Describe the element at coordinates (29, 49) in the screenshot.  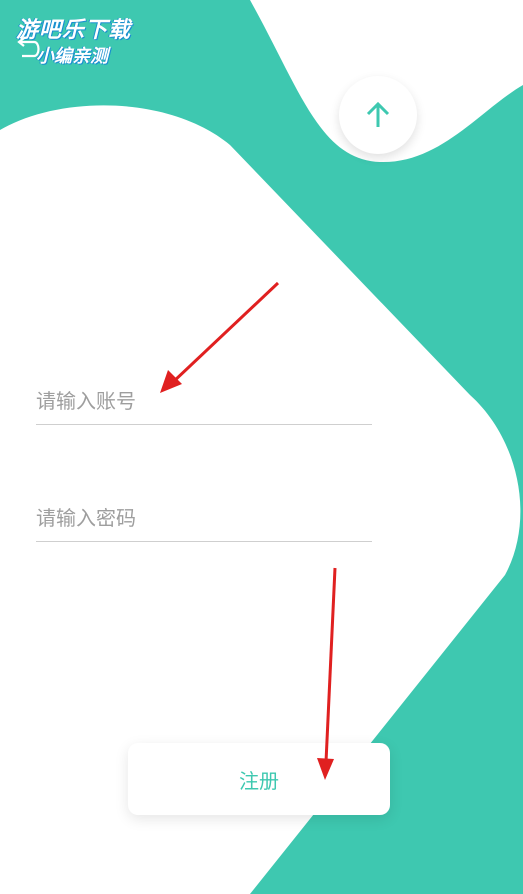
I see `back-arrow-icon` at that location.